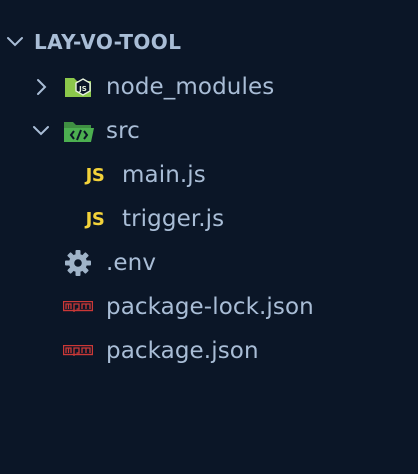 Image resolution: width=418 pixels, height=474 pixels. Describe the element at coordinates (82, 89) in the screenshot. I see `svg-text: JS` at that location.